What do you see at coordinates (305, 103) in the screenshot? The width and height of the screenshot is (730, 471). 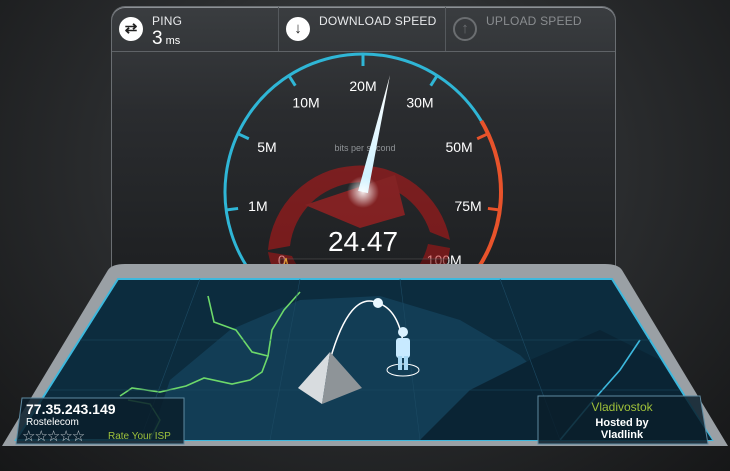 I see `gauge-tick-label: 10M` at bounding box center [305, 103].